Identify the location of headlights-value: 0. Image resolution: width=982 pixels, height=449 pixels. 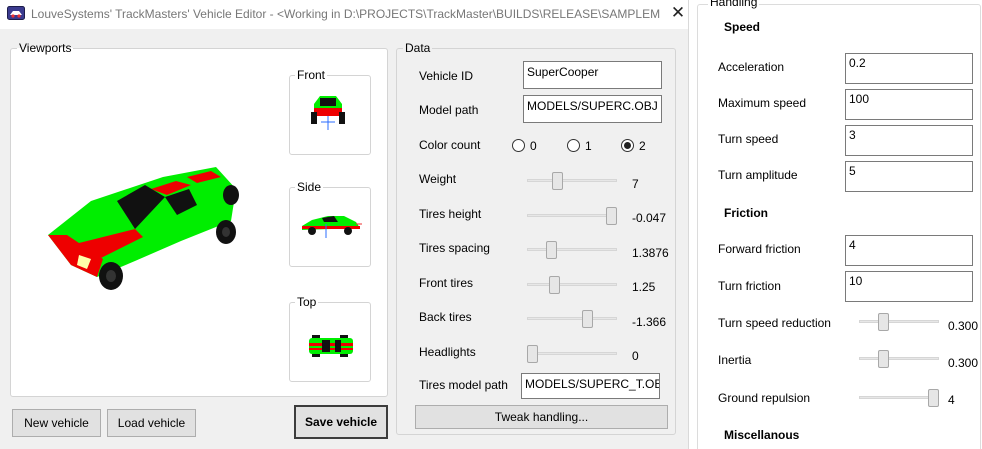
(635, 356).